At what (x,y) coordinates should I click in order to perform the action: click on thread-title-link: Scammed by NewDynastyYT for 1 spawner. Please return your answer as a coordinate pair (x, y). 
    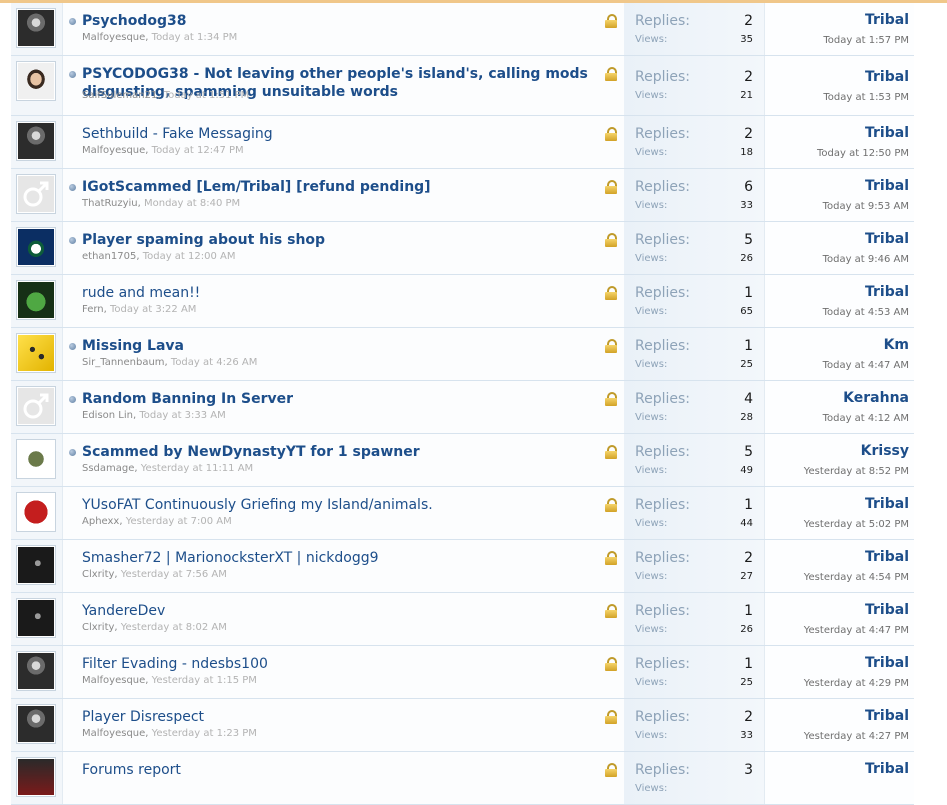
    Looking at the image, I should click on (338, 452).